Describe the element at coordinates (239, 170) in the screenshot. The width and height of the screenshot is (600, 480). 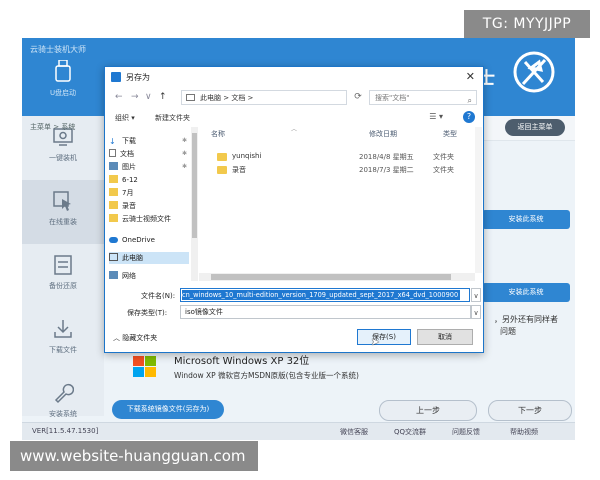
I see `file-name: 录音` at that location.